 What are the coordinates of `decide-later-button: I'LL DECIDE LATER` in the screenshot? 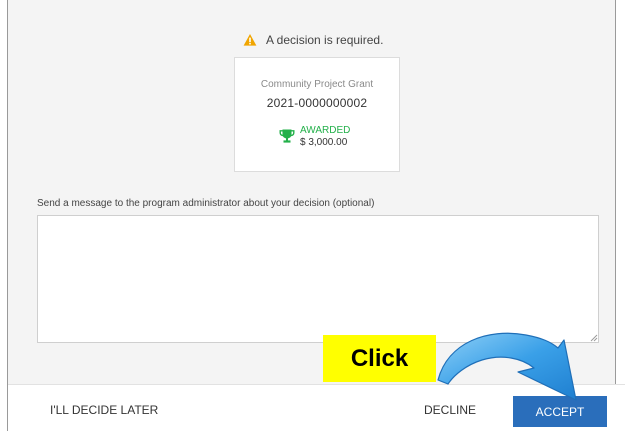 It's located at (104, 410).